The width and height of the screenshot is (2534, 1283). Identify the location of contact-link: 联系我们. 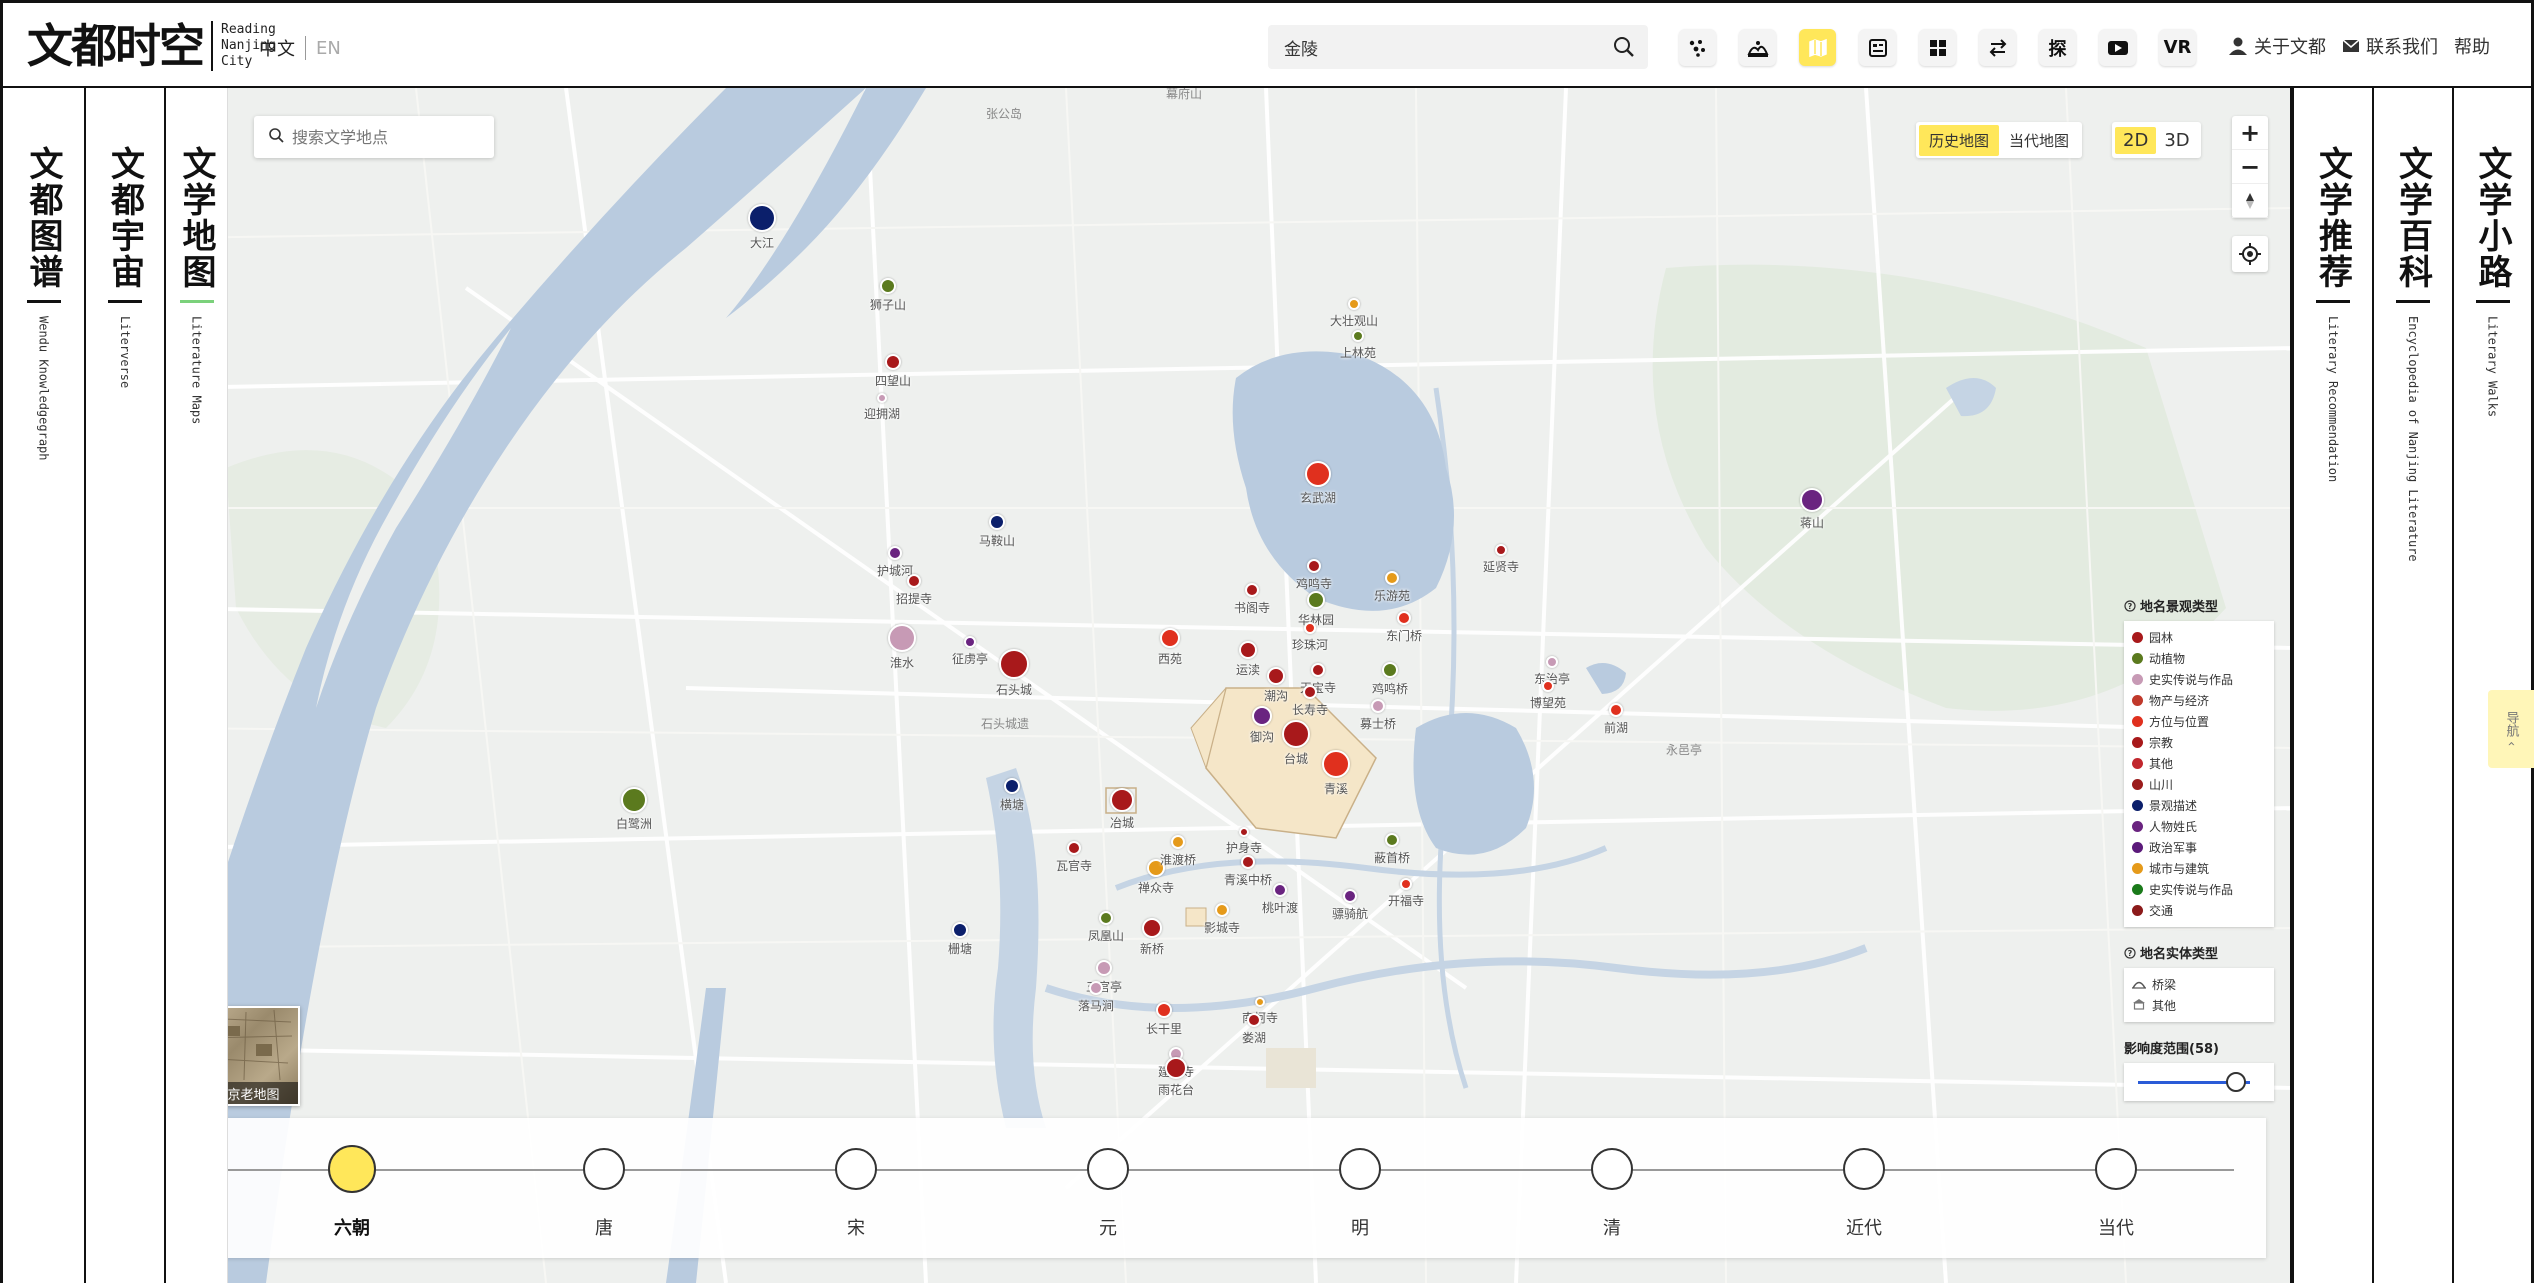
(2390, 46).